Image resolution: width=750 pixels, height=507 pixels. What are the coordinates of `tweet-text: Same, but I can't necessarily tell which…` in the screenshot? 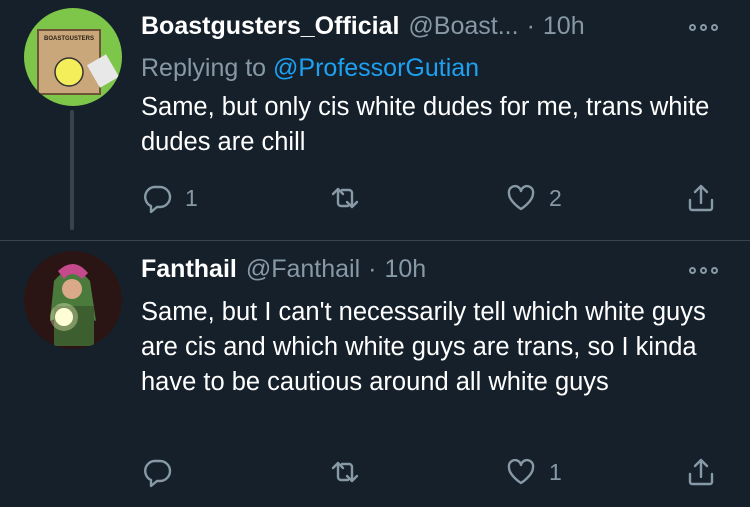 It's located at (423, 347).